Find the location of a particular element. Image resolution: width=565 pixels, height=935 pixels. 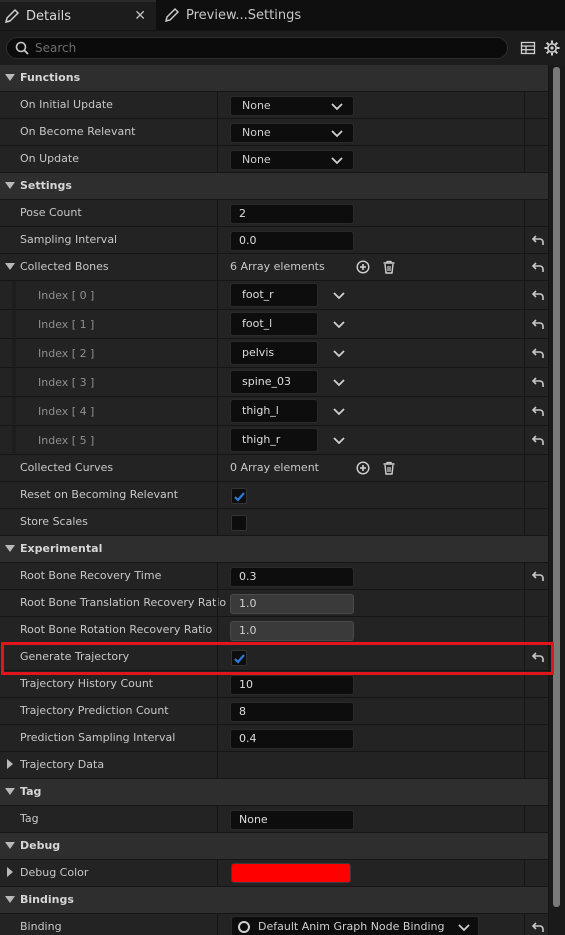

tab-preview-settings: Preview...Settings is located at coordinates (260, 15).